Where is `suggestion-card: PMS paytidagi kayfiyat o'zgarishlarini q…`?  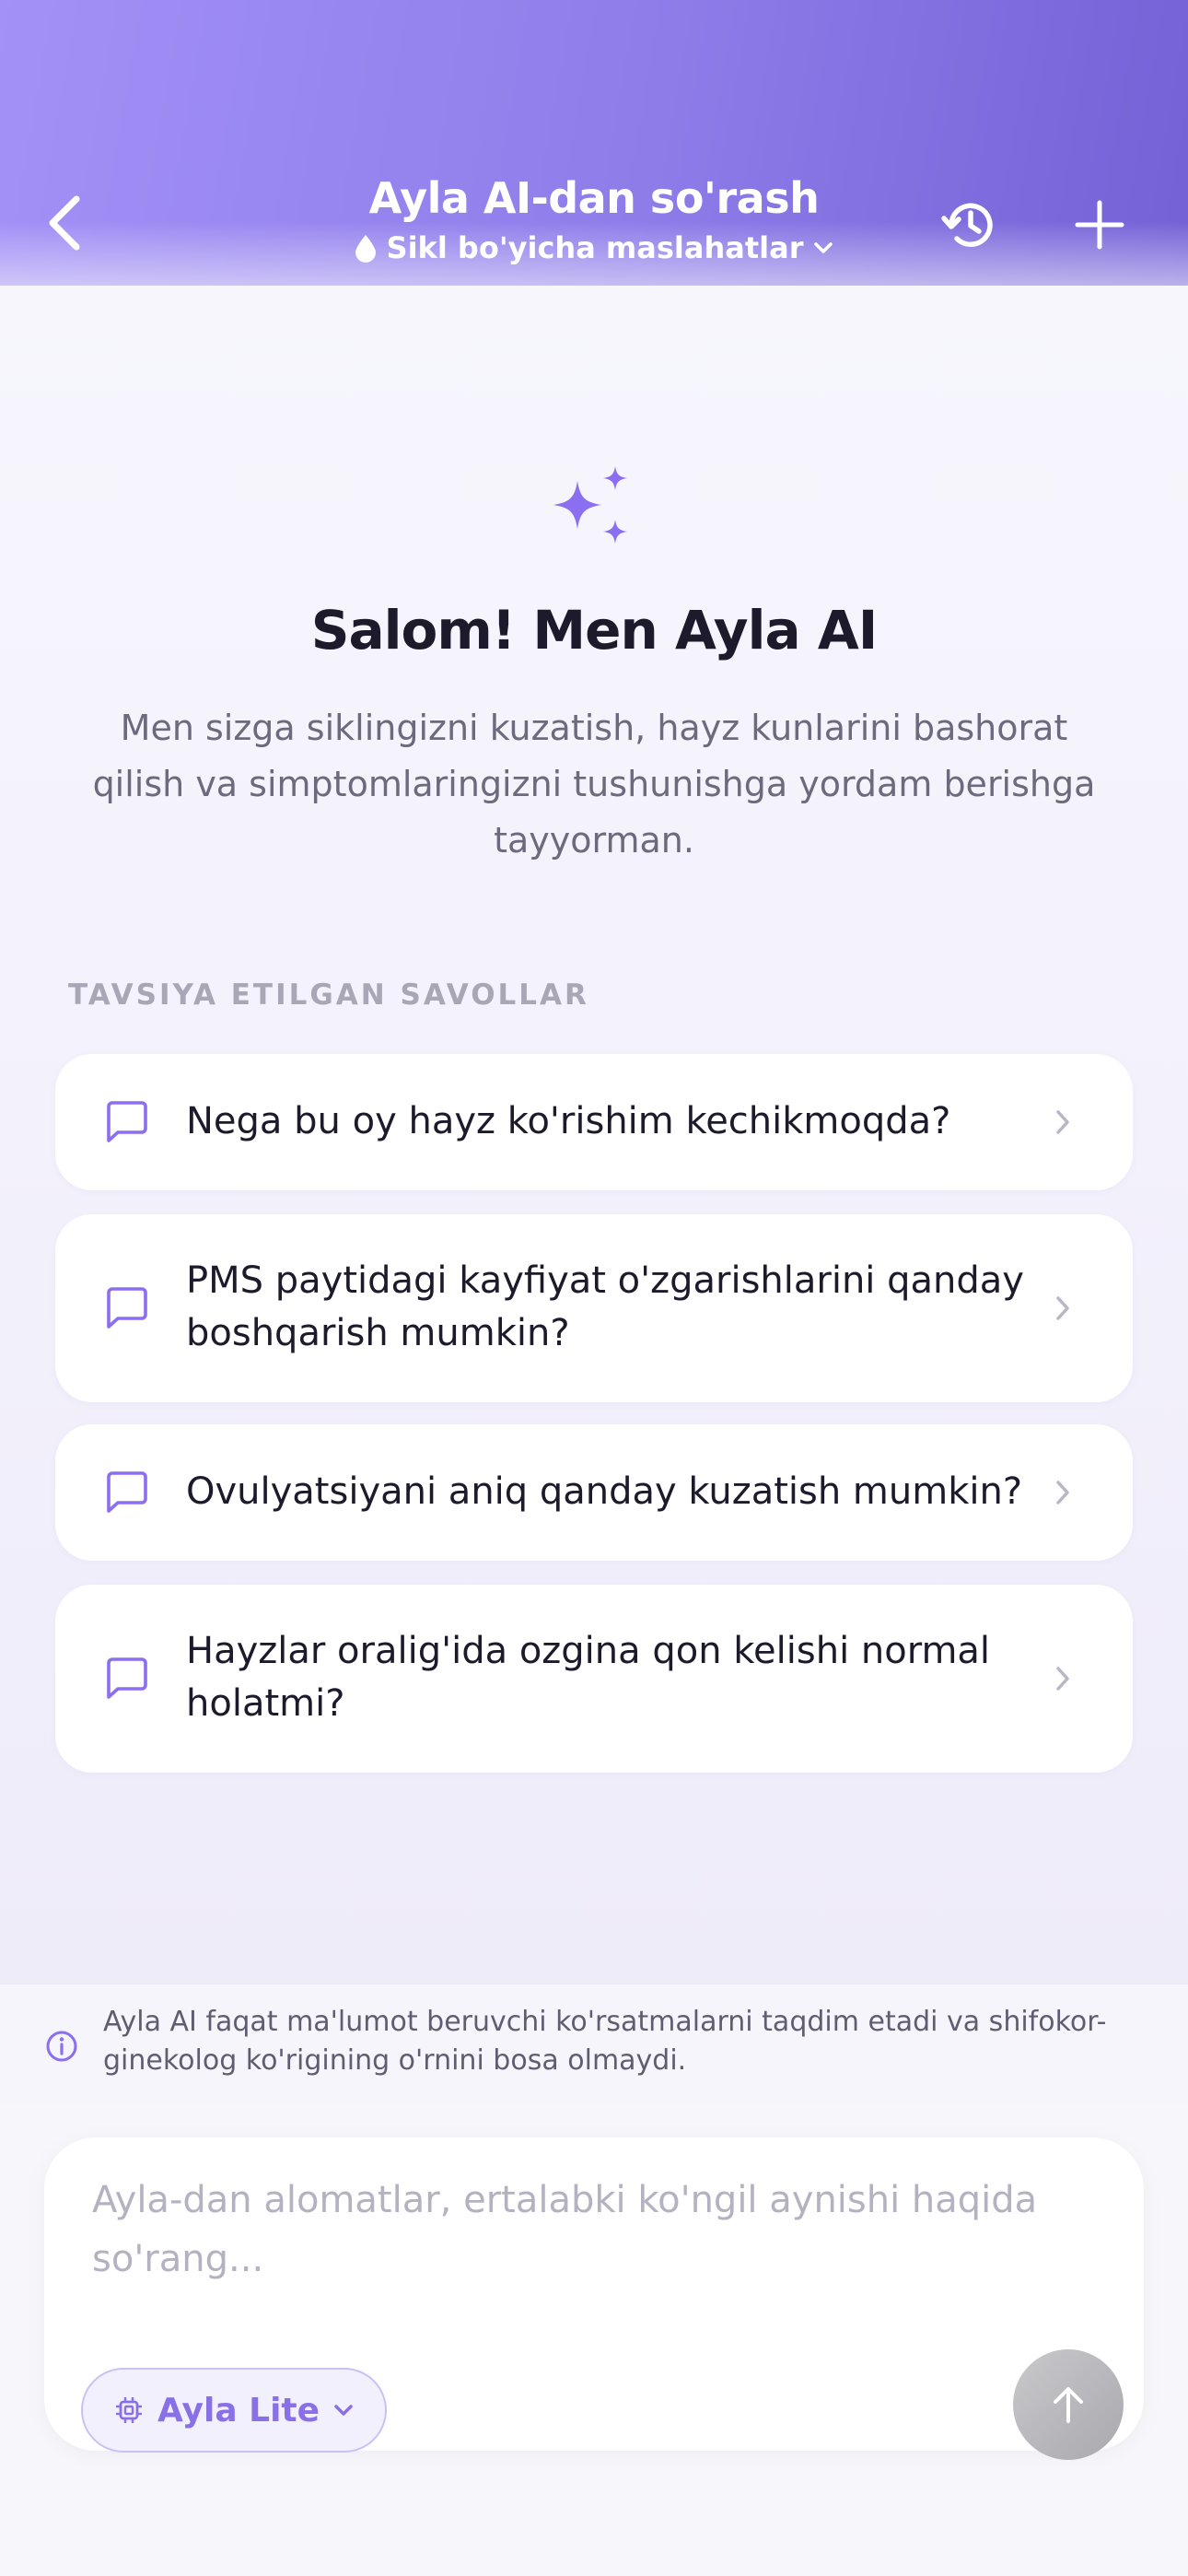 suggestion-card: PMS paytidagi kayfiyat o'zgarishlarini q… is located at coordinates (594, 1308).